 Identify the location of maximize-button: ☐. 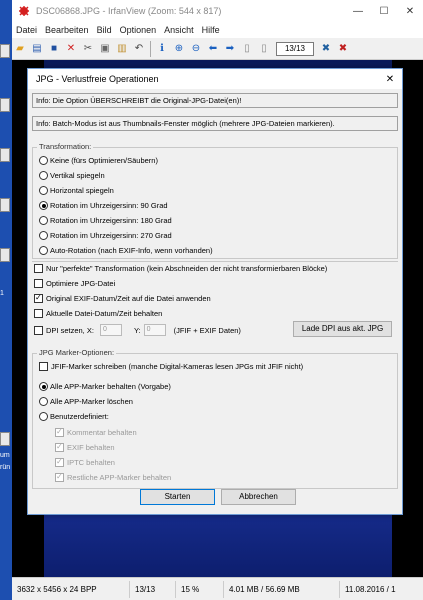
(384, 11).